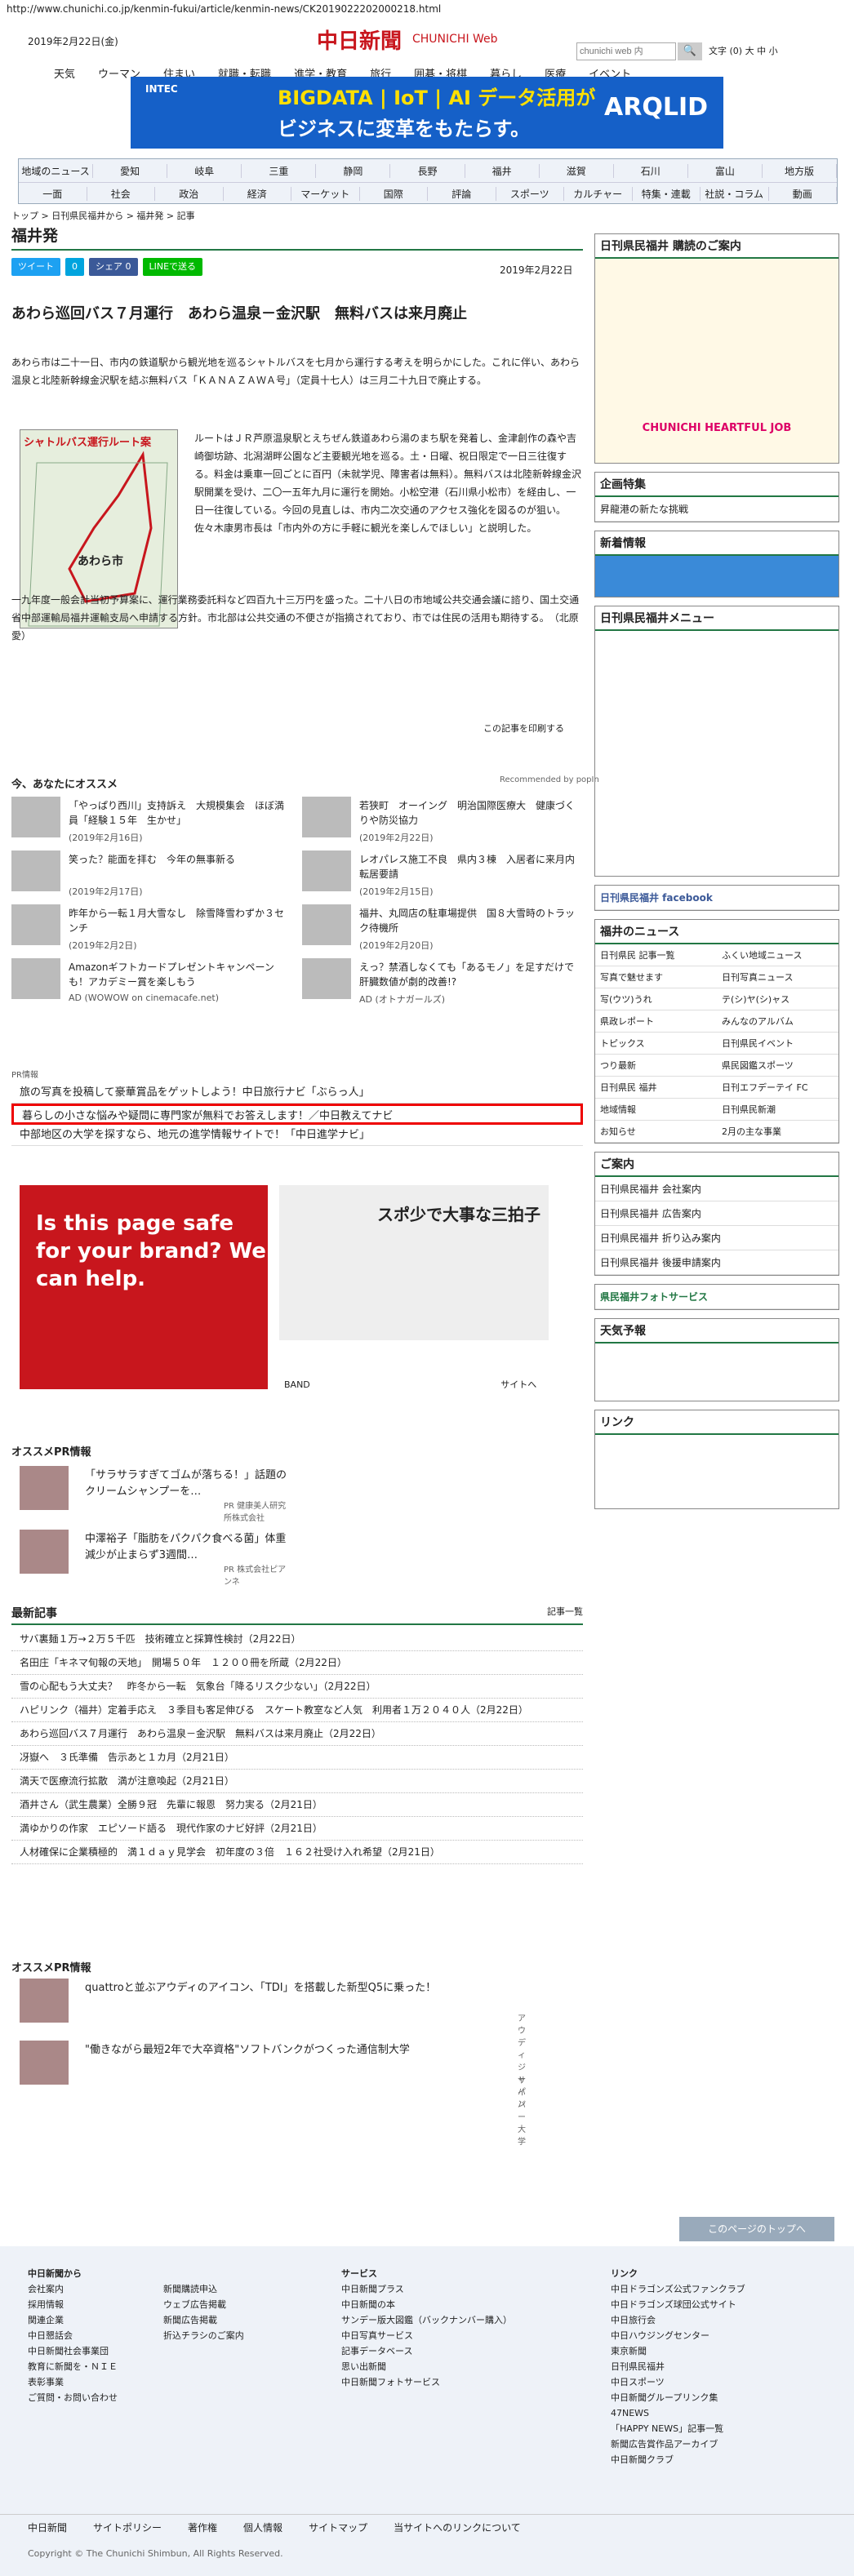  What do you see at coordinates (716, 1372) in the screenshot?
I see `weather-tiles` at bounding box center [716, 1372].